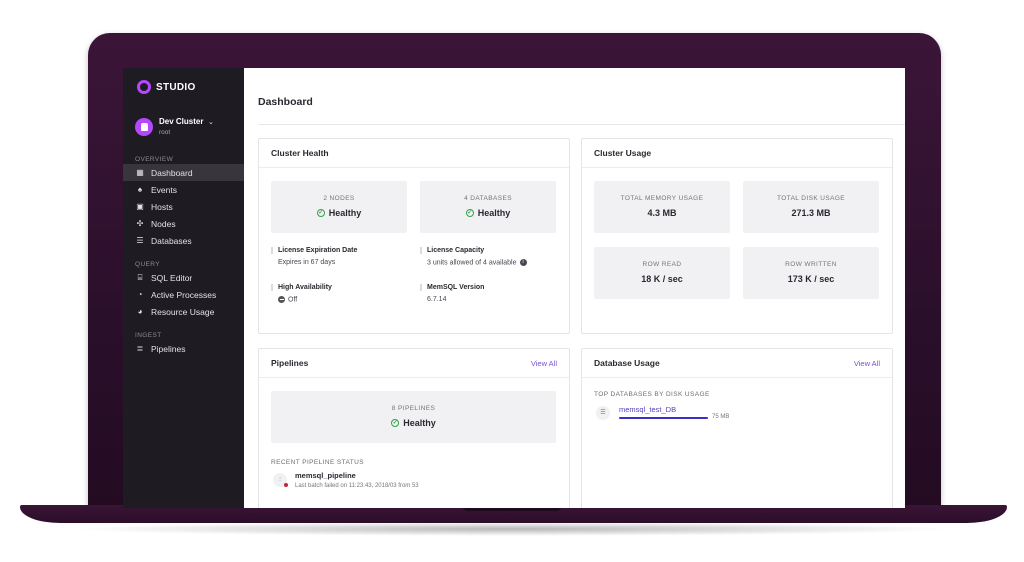  What do you see at coordinates (164, 189) in the screenshot?
I see `sidebar-item-label: Events` at bounding box center [164, 189].